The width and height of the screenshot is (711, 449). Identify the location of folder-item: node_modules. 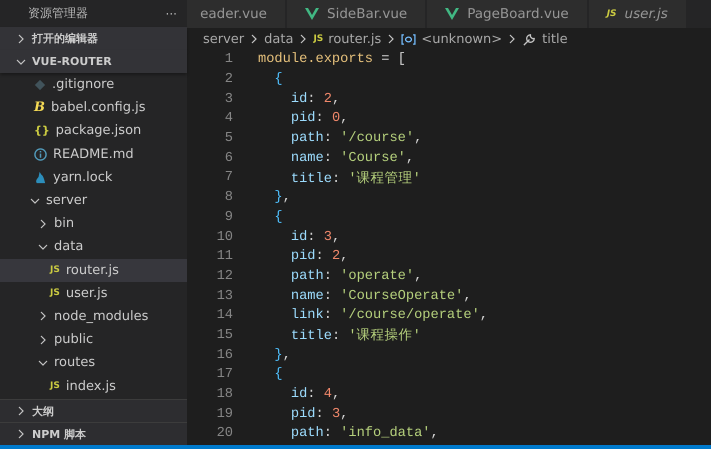
(93, 316).